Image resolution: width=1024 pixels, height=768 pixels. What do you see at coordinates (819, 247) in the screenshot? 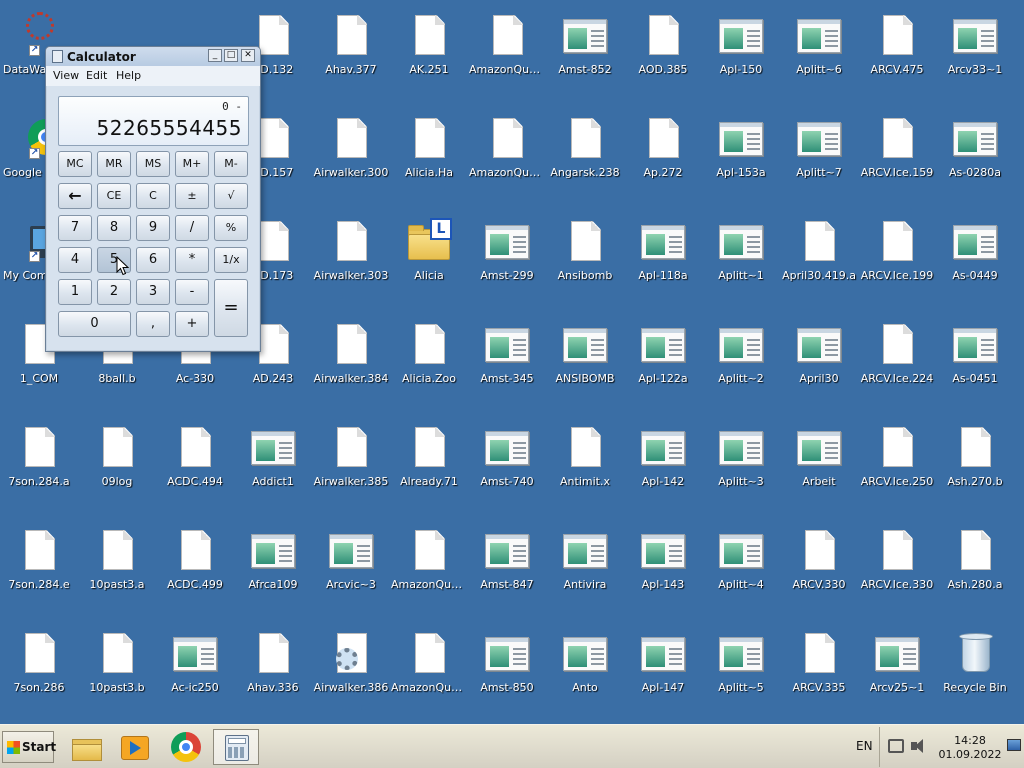
I see `desktop-icon: April30.419.a` at bounding box center [819, 247].